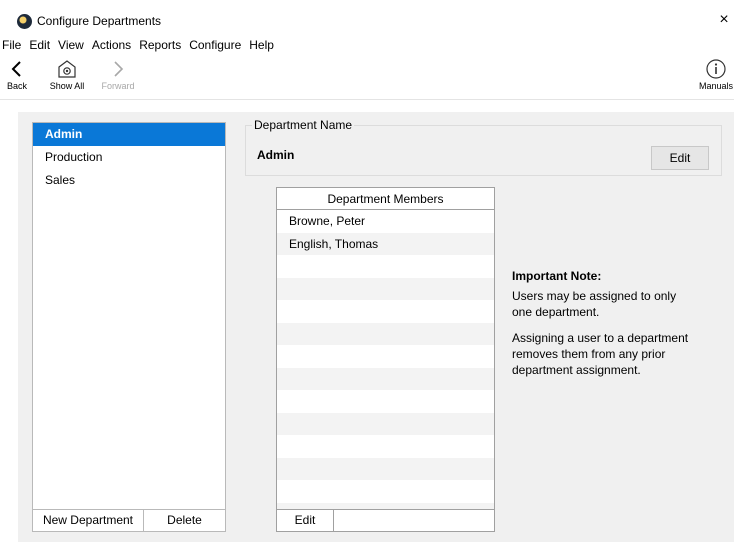 This screenshot has width=734, height=556. Describe the element at coordinates (305, 520) in the screenshot. I see `edit-members-button: Edit` at that location.